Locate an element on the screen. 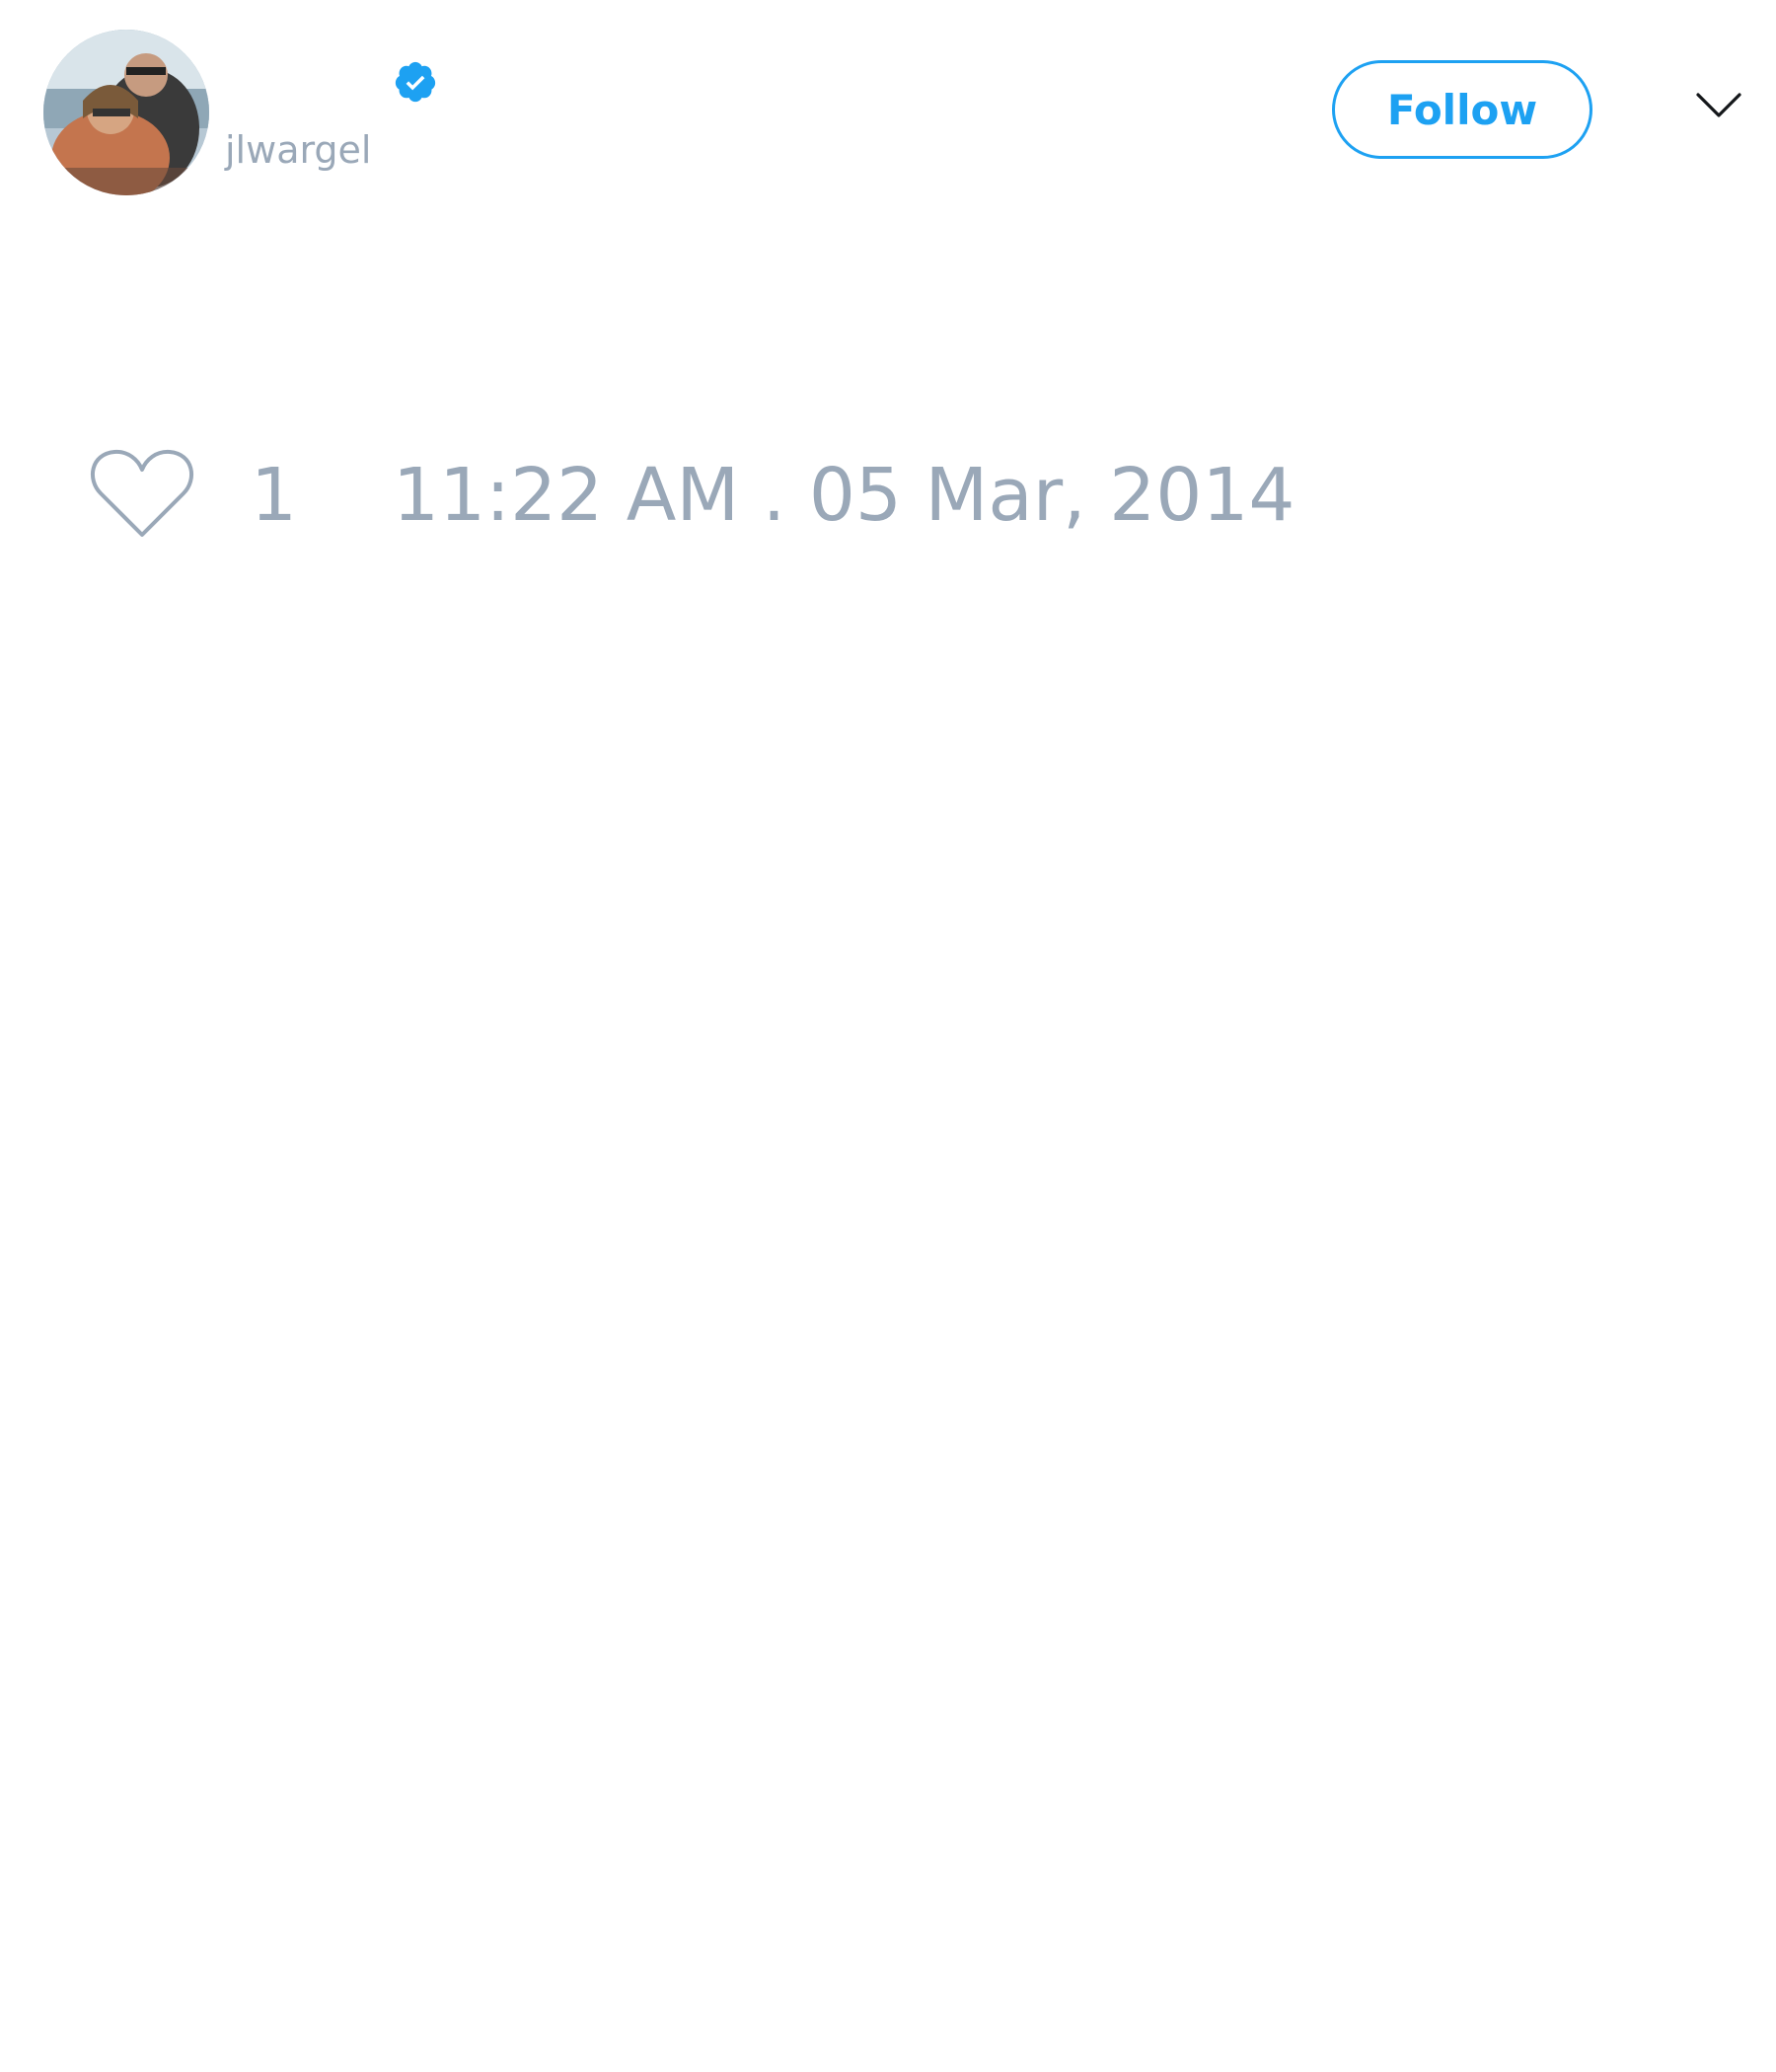  like-count: 1 is located at coordinates (274, 496).